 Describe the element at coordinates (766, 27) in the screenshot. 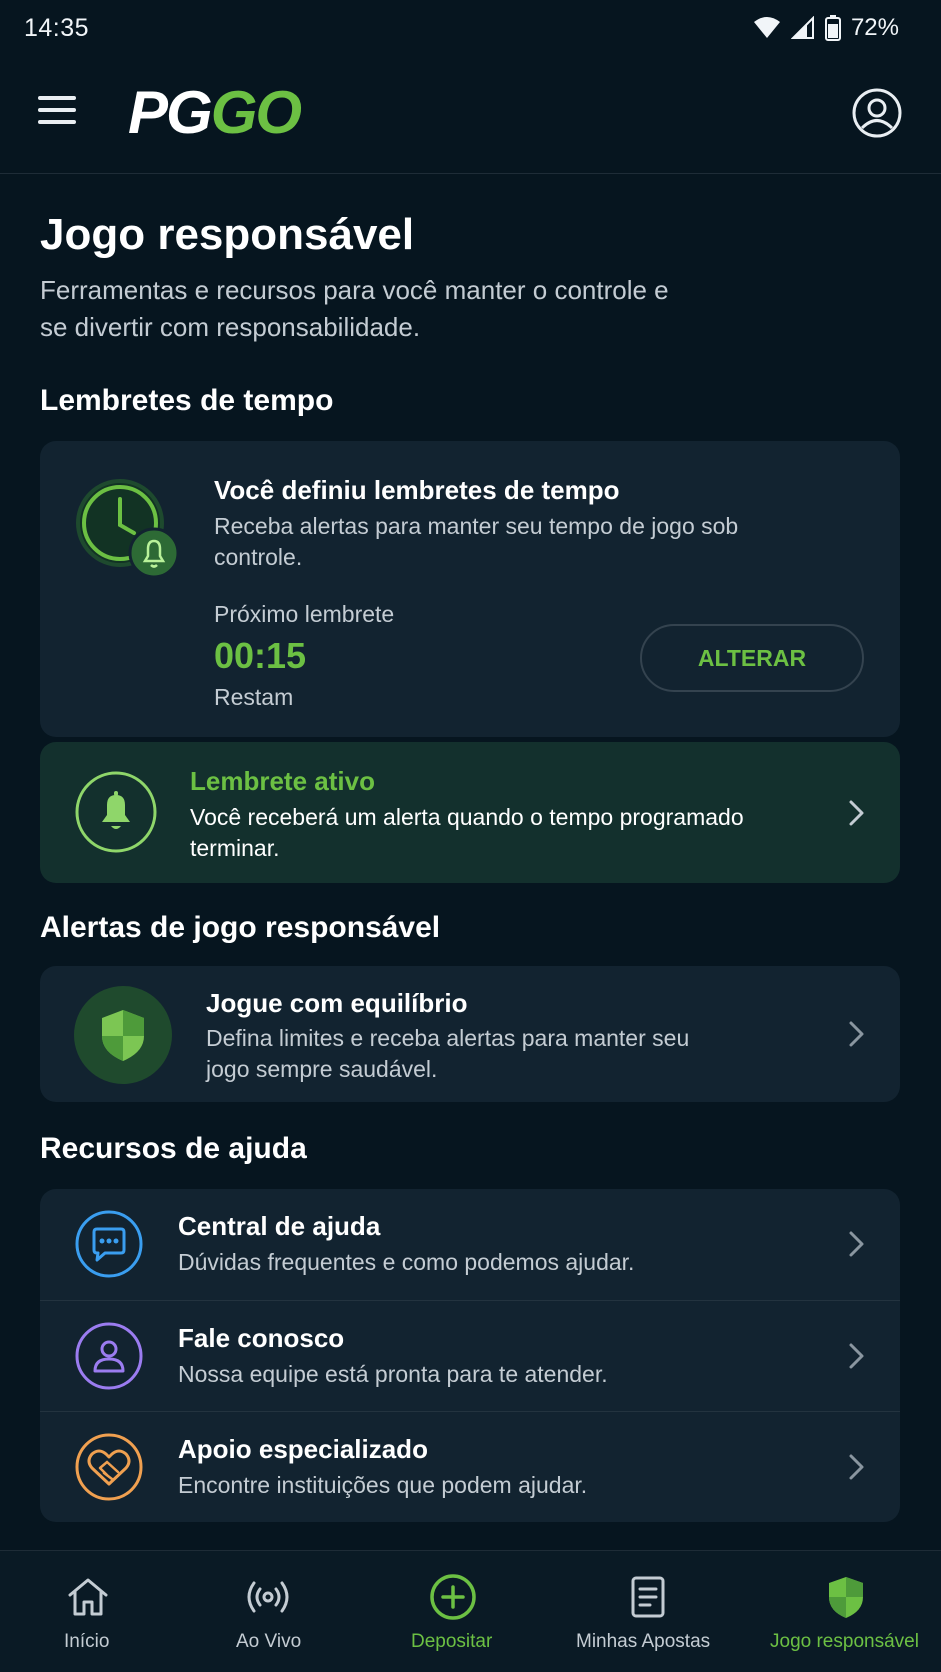

I see `wifi-icon` at that location.